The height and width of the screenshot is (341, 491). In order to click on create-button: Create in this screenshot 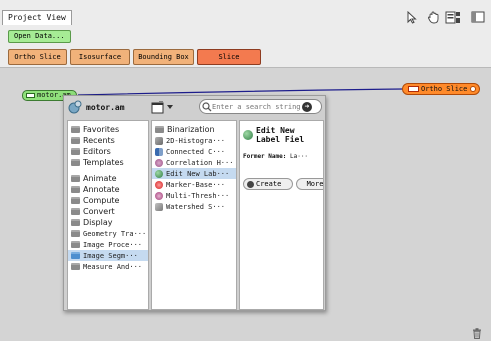, I will do `click(268, 184)`.